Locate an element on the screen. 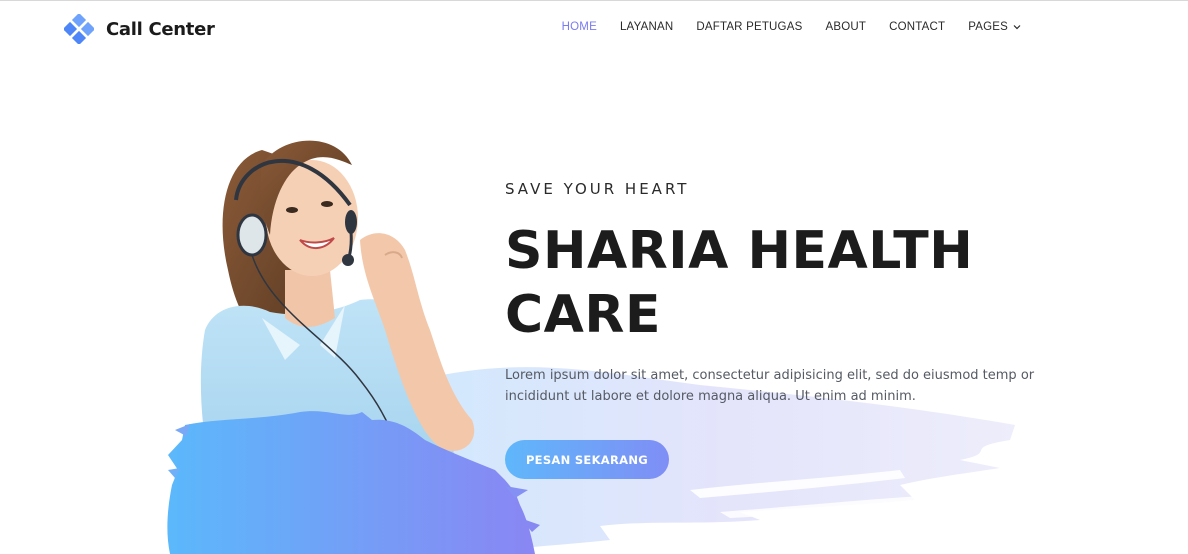 The width and height of the screenshot is (1188, 554). nav-item-pages-label: PAGES is located at coordinates (988, 27).